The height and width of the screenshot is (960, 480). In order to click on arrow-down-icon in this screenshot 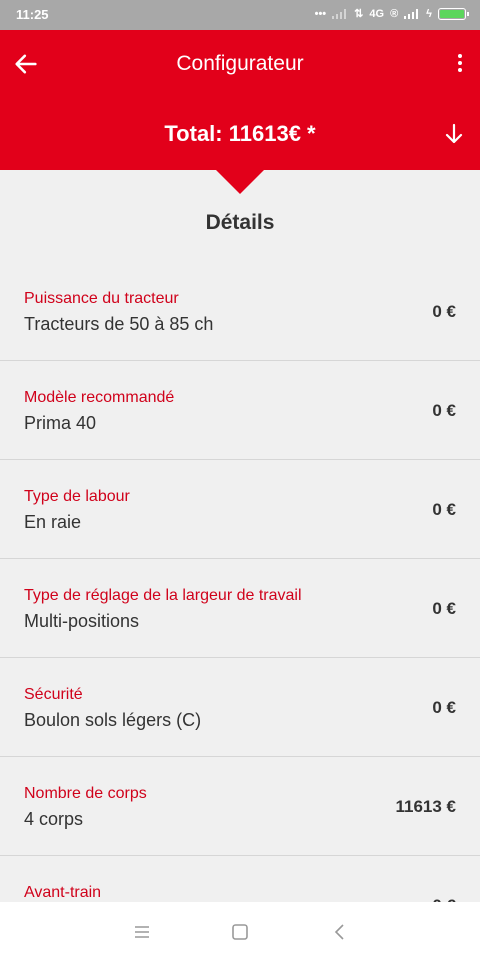, I will do `click(454, 134)`.